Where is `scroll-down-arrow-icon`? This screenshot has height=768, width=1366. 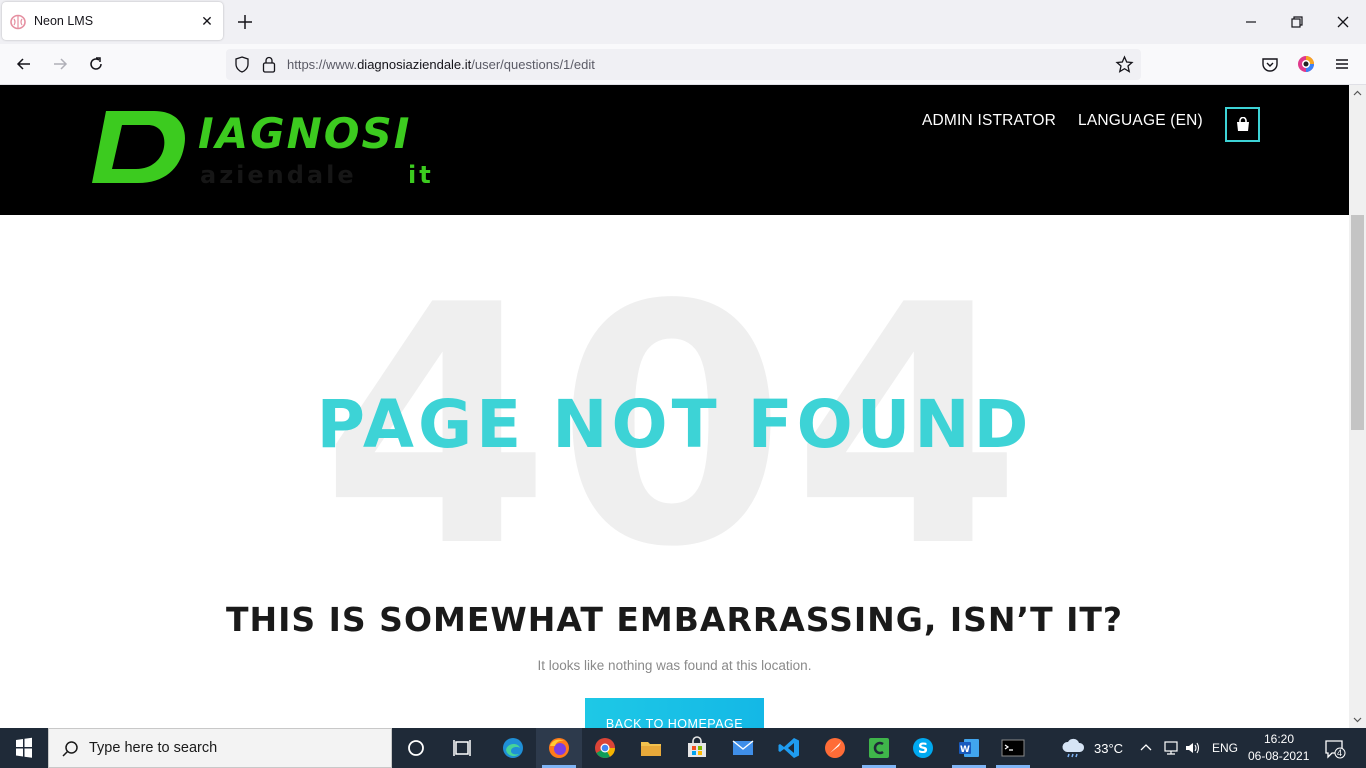 scroll-down-arrow-icon is located at coordinates (1357, 719).